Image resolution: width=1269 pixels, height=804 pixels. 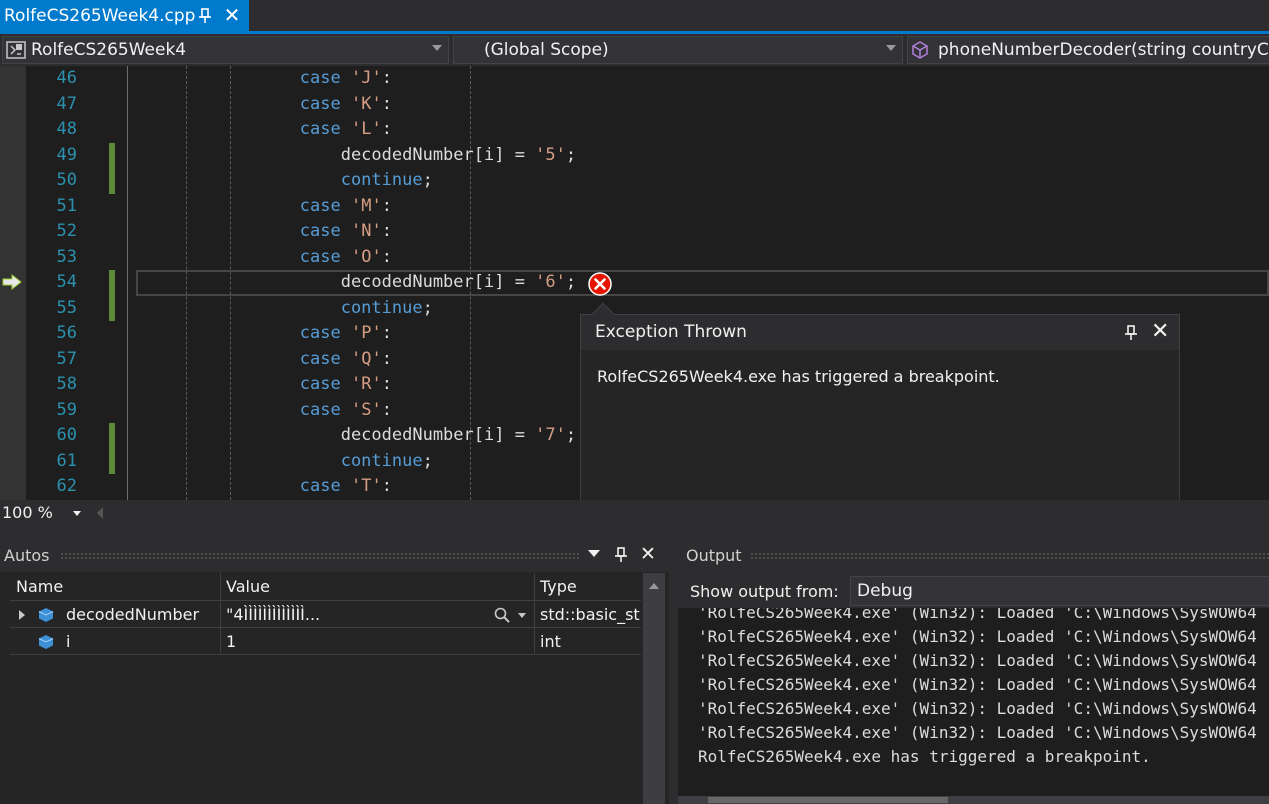 What do you see at coordinates (68, 641) in the screenshot?
I see `variable-name: i` at bounding box center [68, 641].